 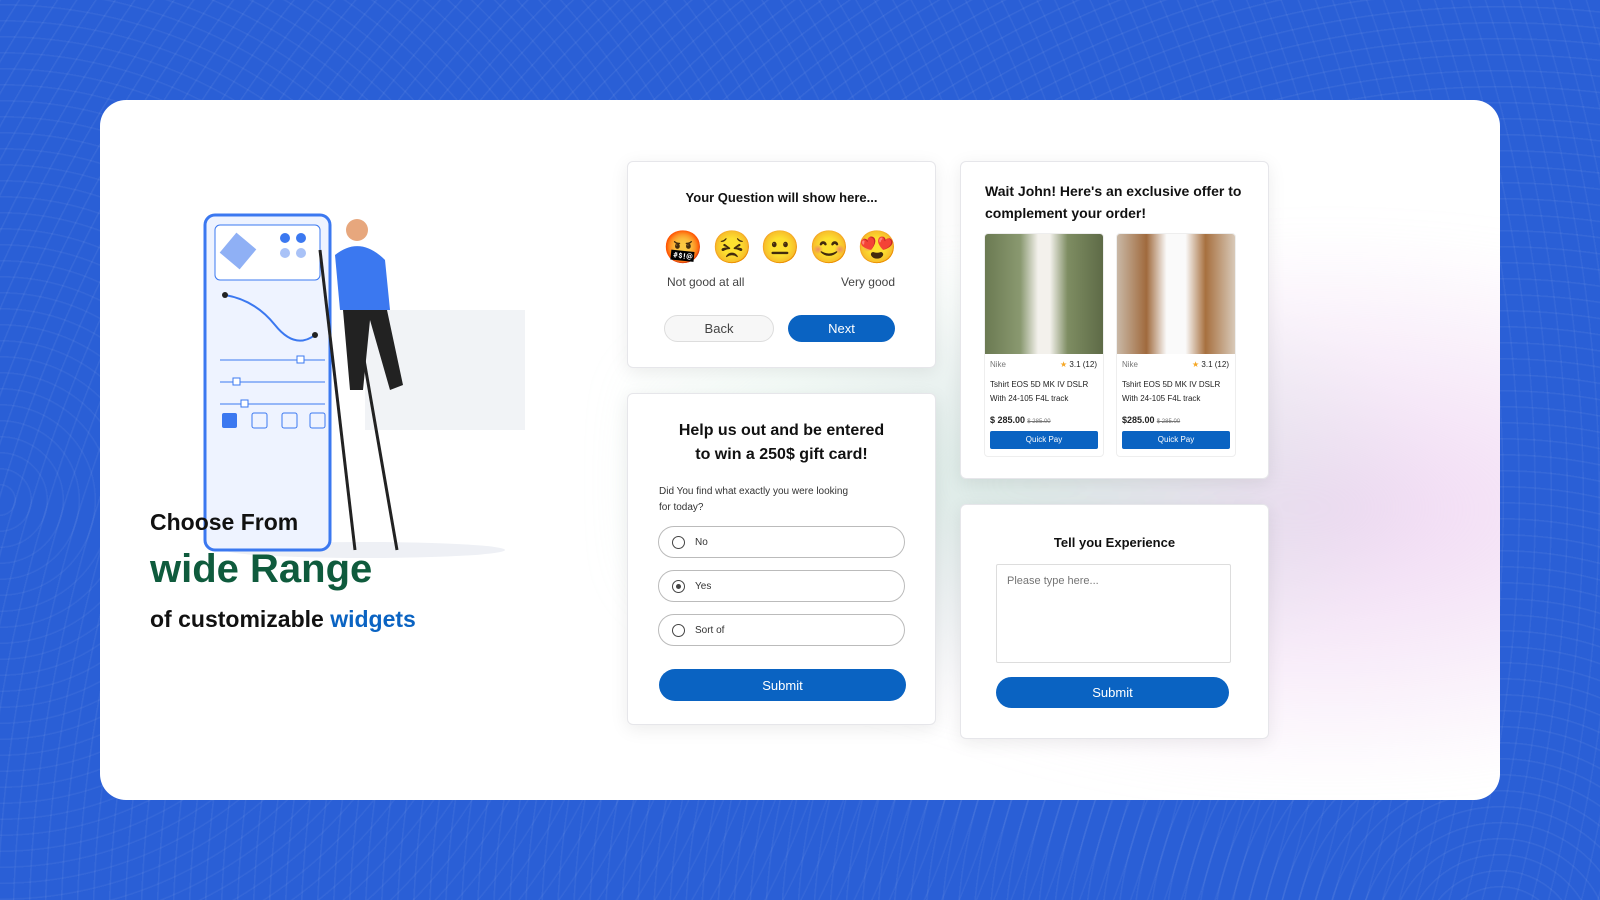 What do you see at coordinates (781, 430) in the screenshot?
I see `survey-title-line1: Help us out and be entered` at bounding box center [781, 430].